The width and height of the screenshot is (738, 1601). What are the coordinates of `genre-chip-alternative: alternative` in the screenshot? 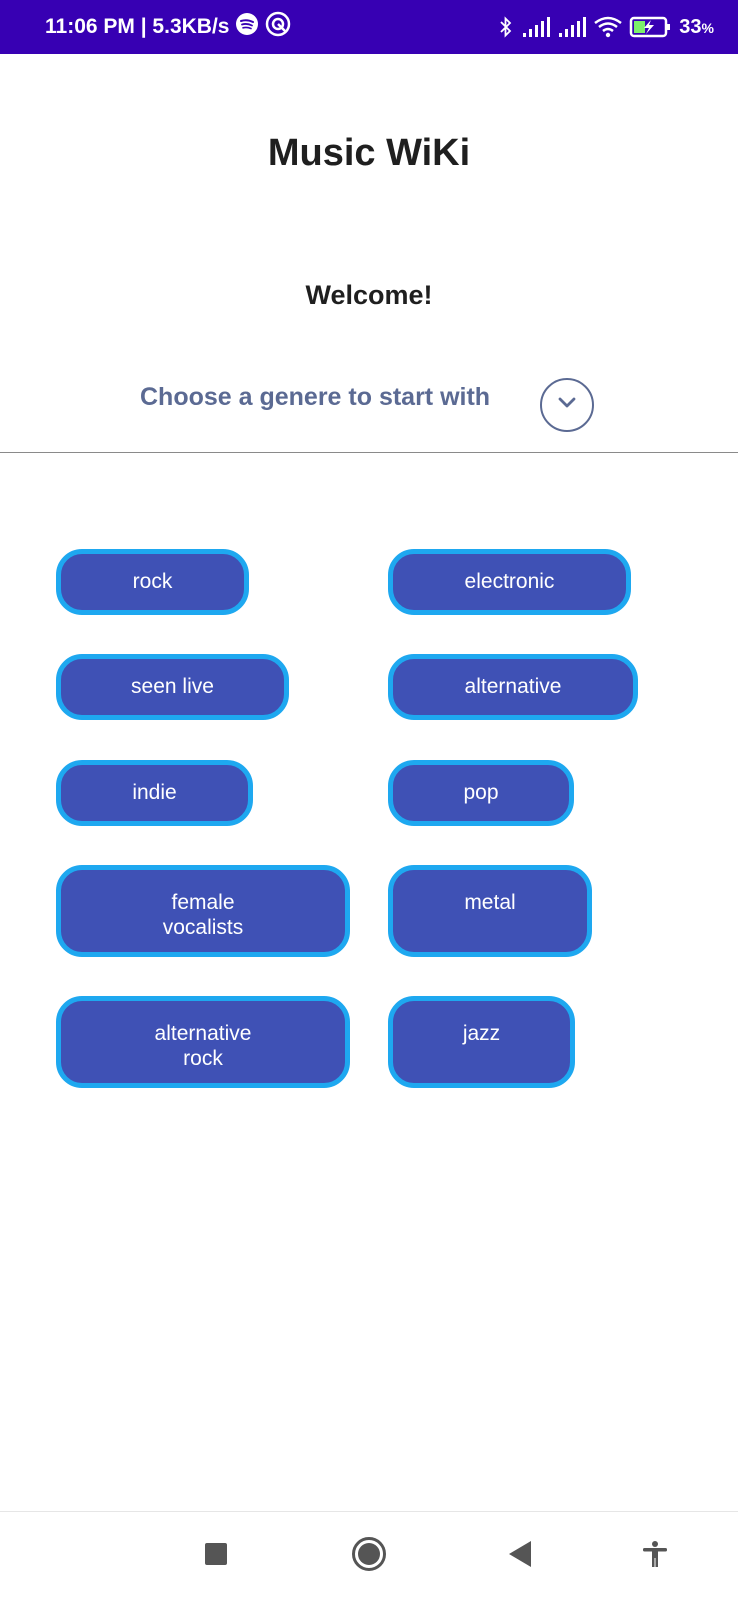 It's located at (513, 687).